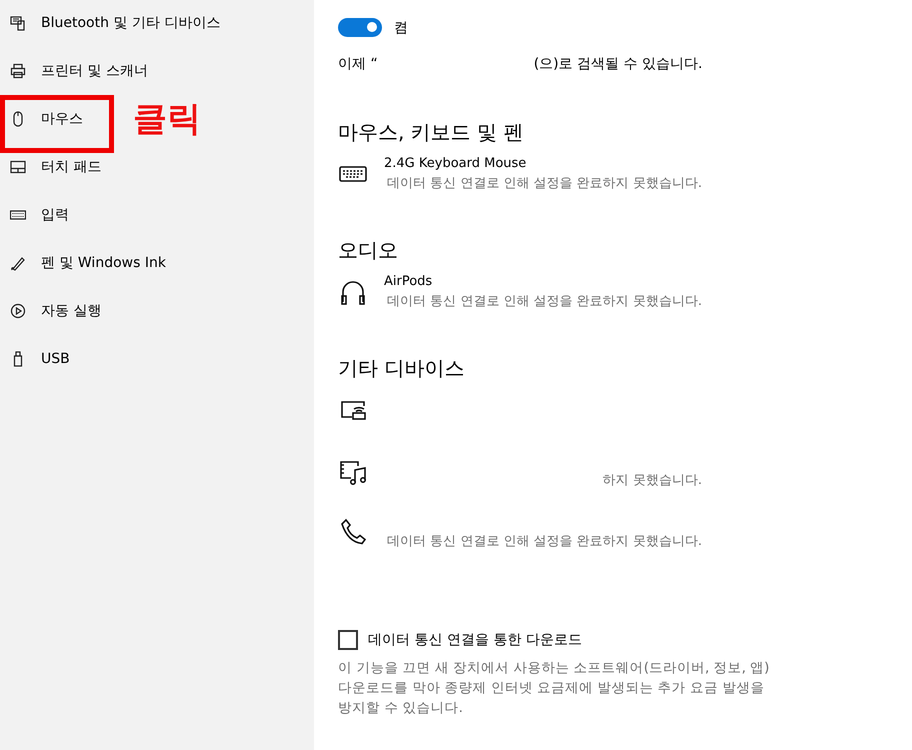  What do you see at coordinates (18, 71) in the screenshot?
I see `printer-icon` at bounding box center [18, 71].